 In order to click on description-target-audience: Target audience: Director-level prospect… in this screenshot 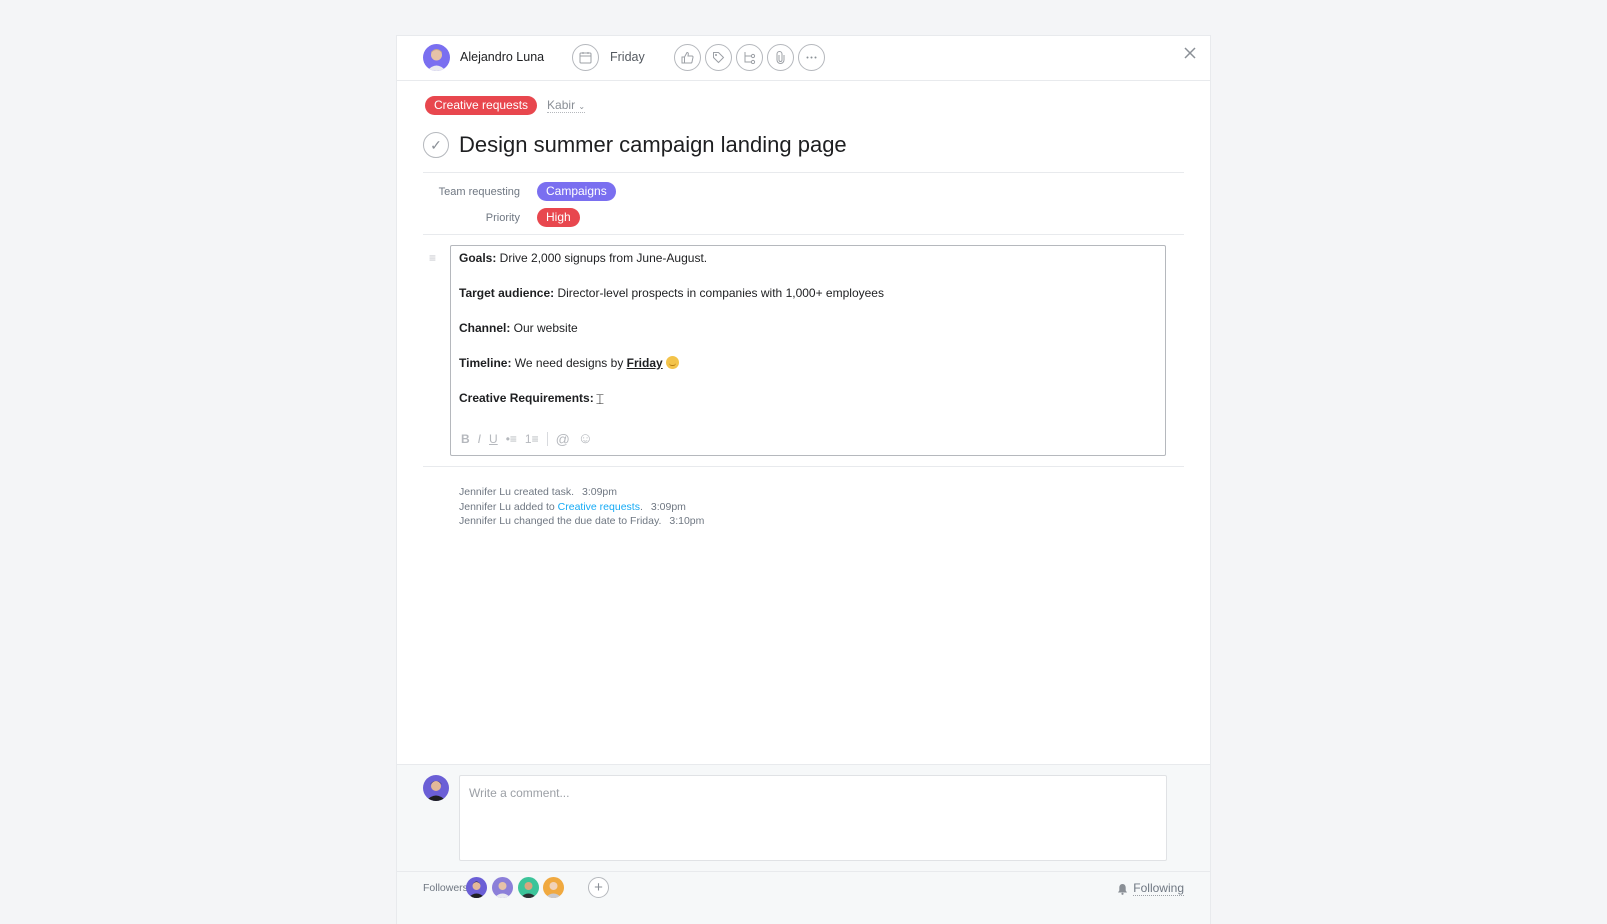, I will do `click(808, 293)`.